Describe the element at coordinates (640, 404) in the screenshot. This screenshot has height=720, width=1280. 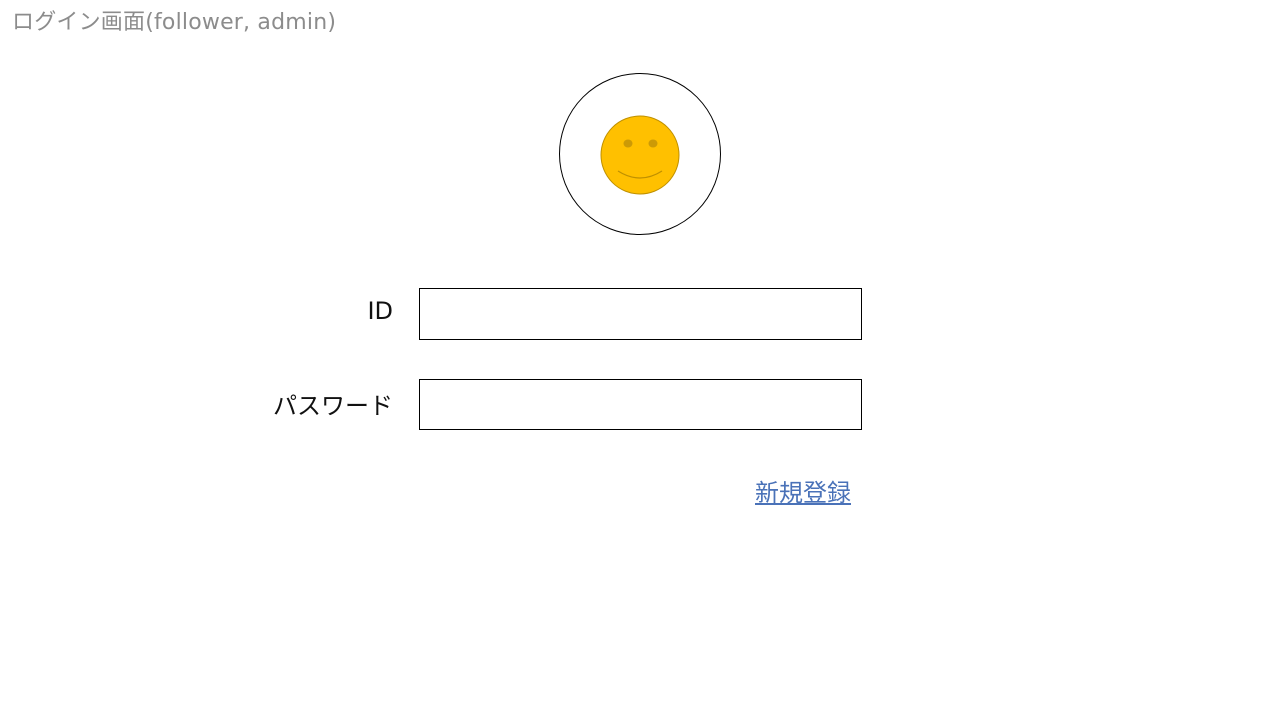
I see `password-field` at that location.